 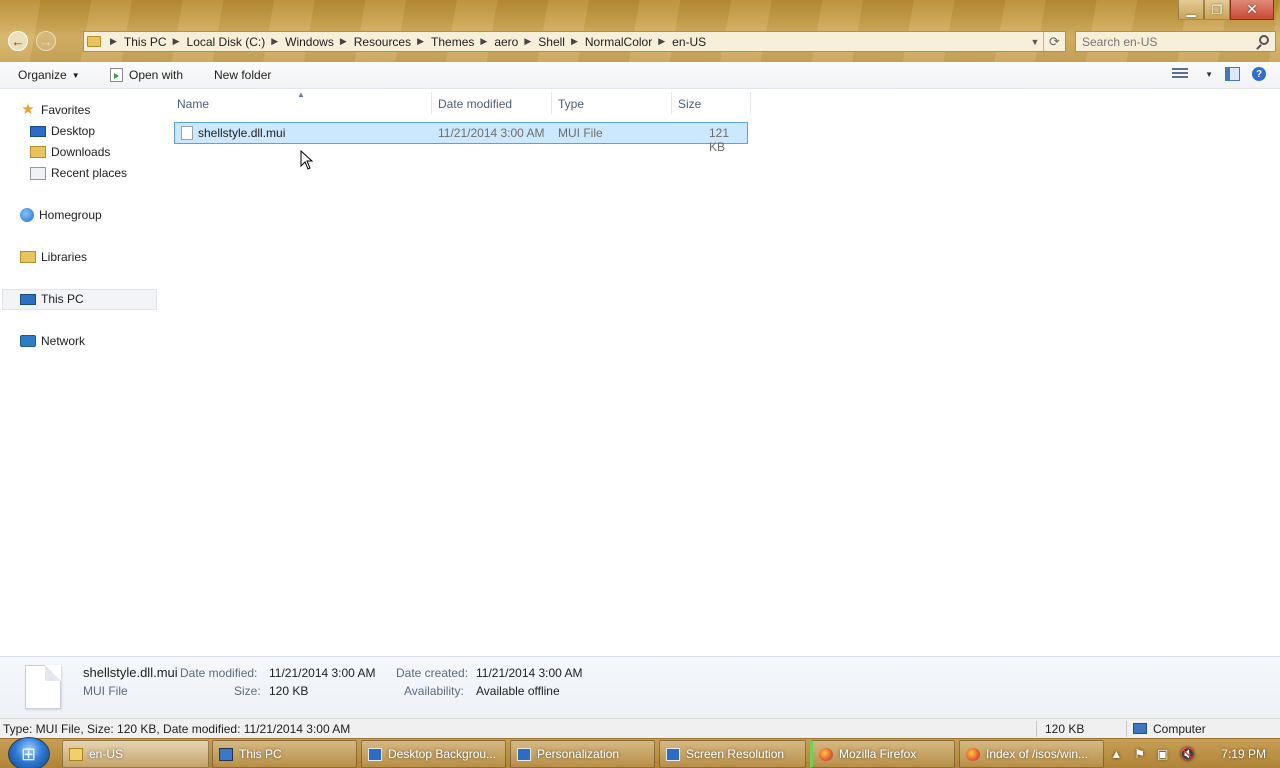 I want to click on mouse-cursor-icon, so click(x=307, y=160).